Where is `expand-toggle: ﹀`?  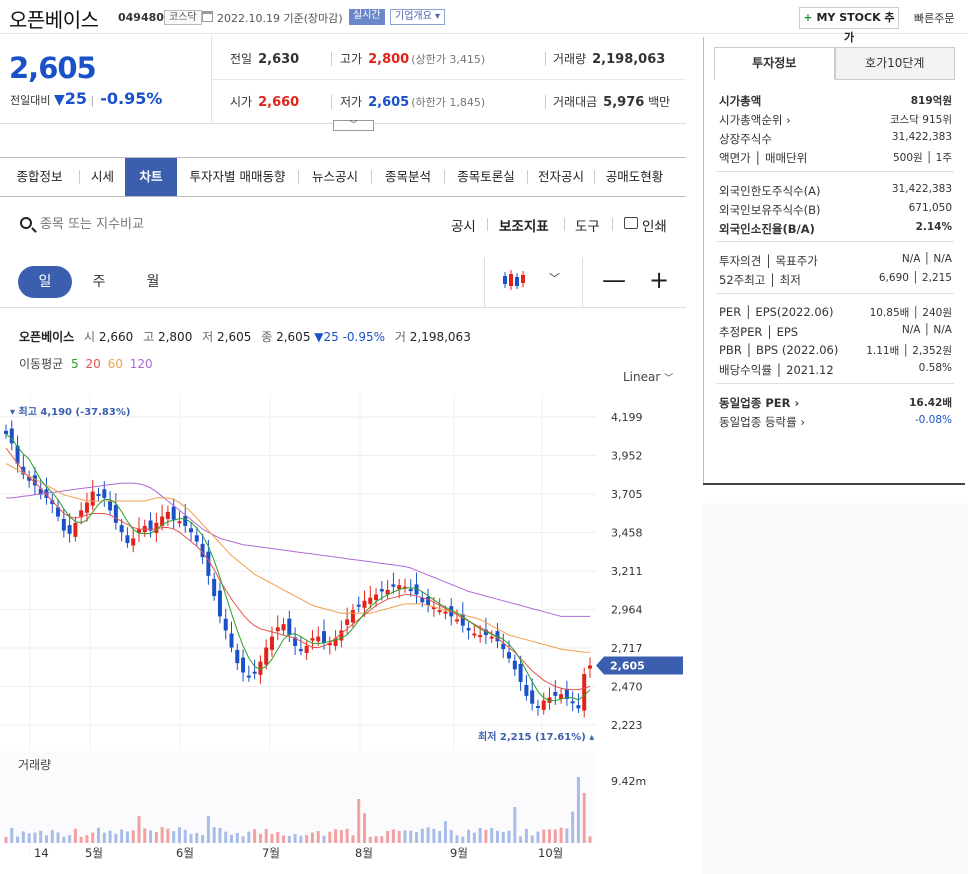 expand-toggle: ﹀ is located at coordinates (353, 125).